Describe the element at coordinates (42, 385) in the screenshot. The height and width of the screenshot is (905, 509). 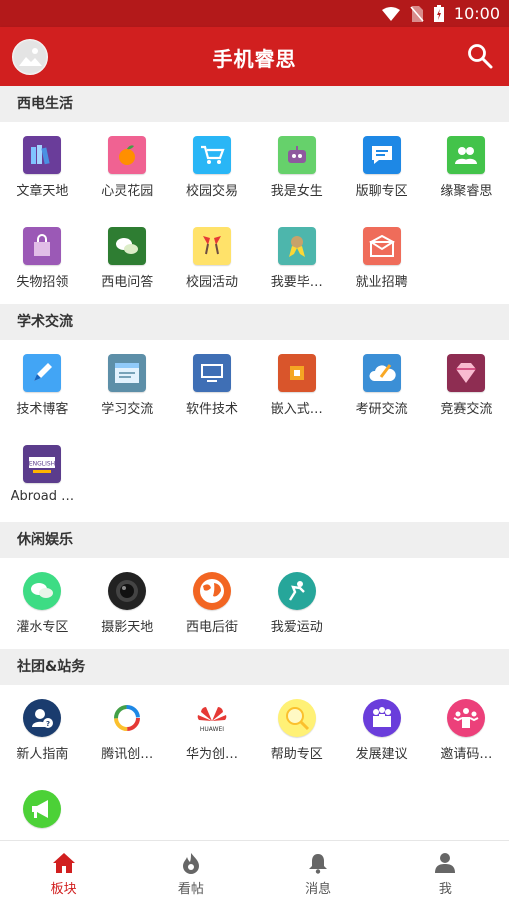
I see `board-item: 技术博客` at that location.